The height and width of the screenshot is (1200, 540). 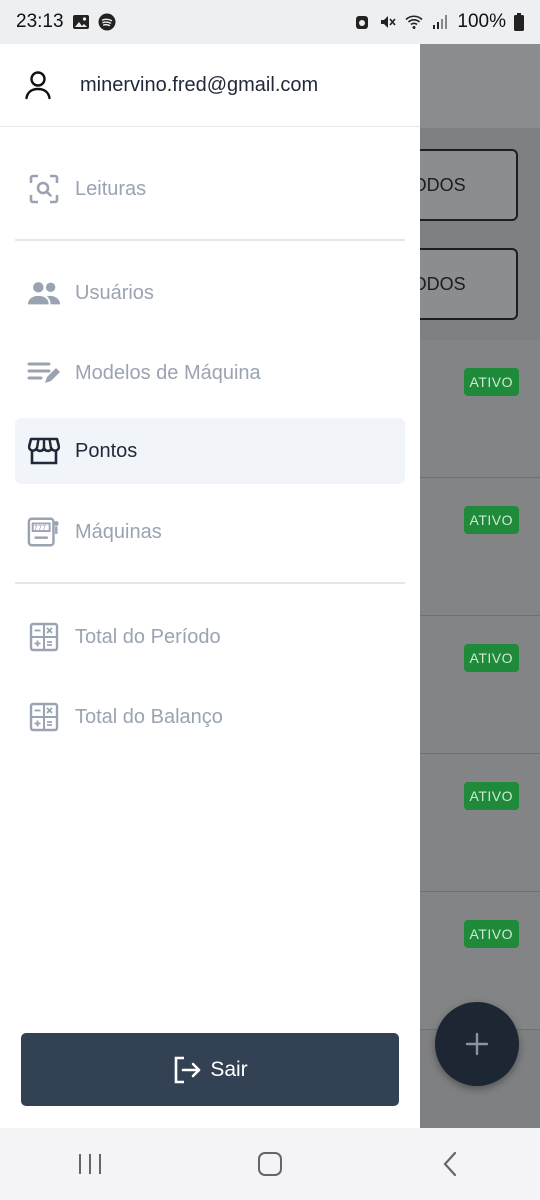 What do you see at coordinates (362, 22) in the screenshot?
I see `alarm-icon` at bounding box center [362, 22].